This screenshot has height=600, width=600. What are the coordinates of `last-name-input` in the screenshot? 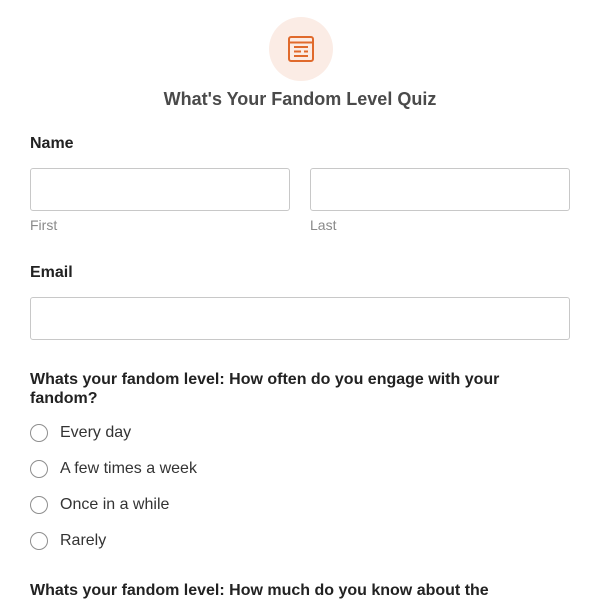 It's located at (440, 189).